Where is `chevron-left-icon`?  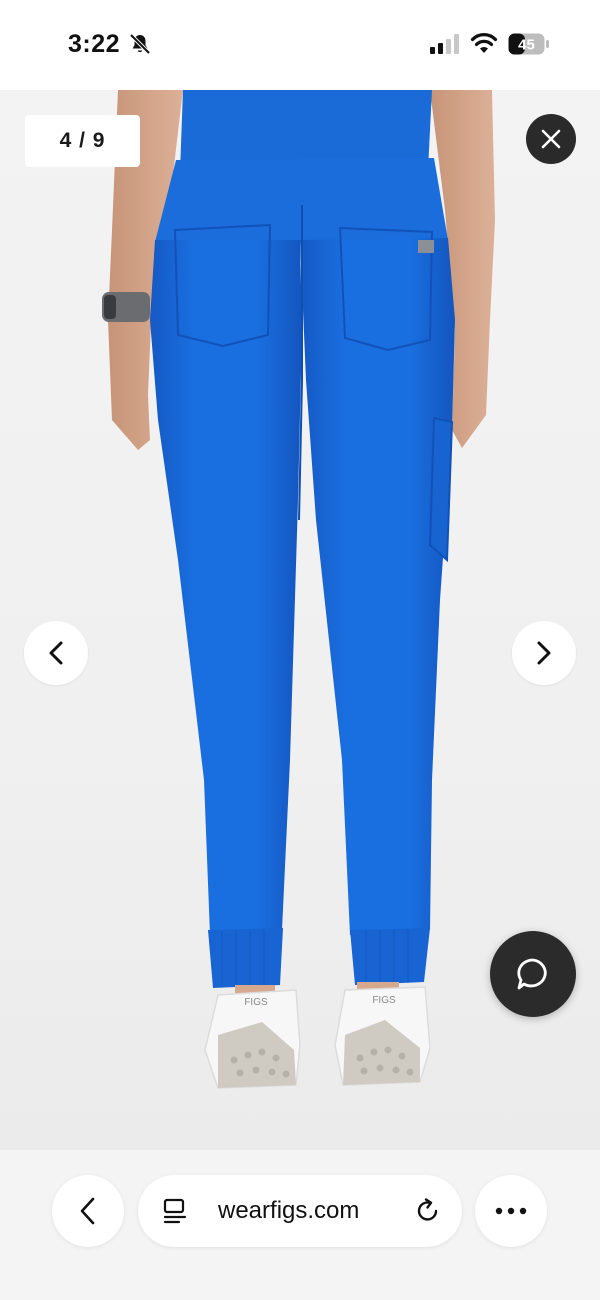 chevron-left-icon is located at coordinates (56, 653).